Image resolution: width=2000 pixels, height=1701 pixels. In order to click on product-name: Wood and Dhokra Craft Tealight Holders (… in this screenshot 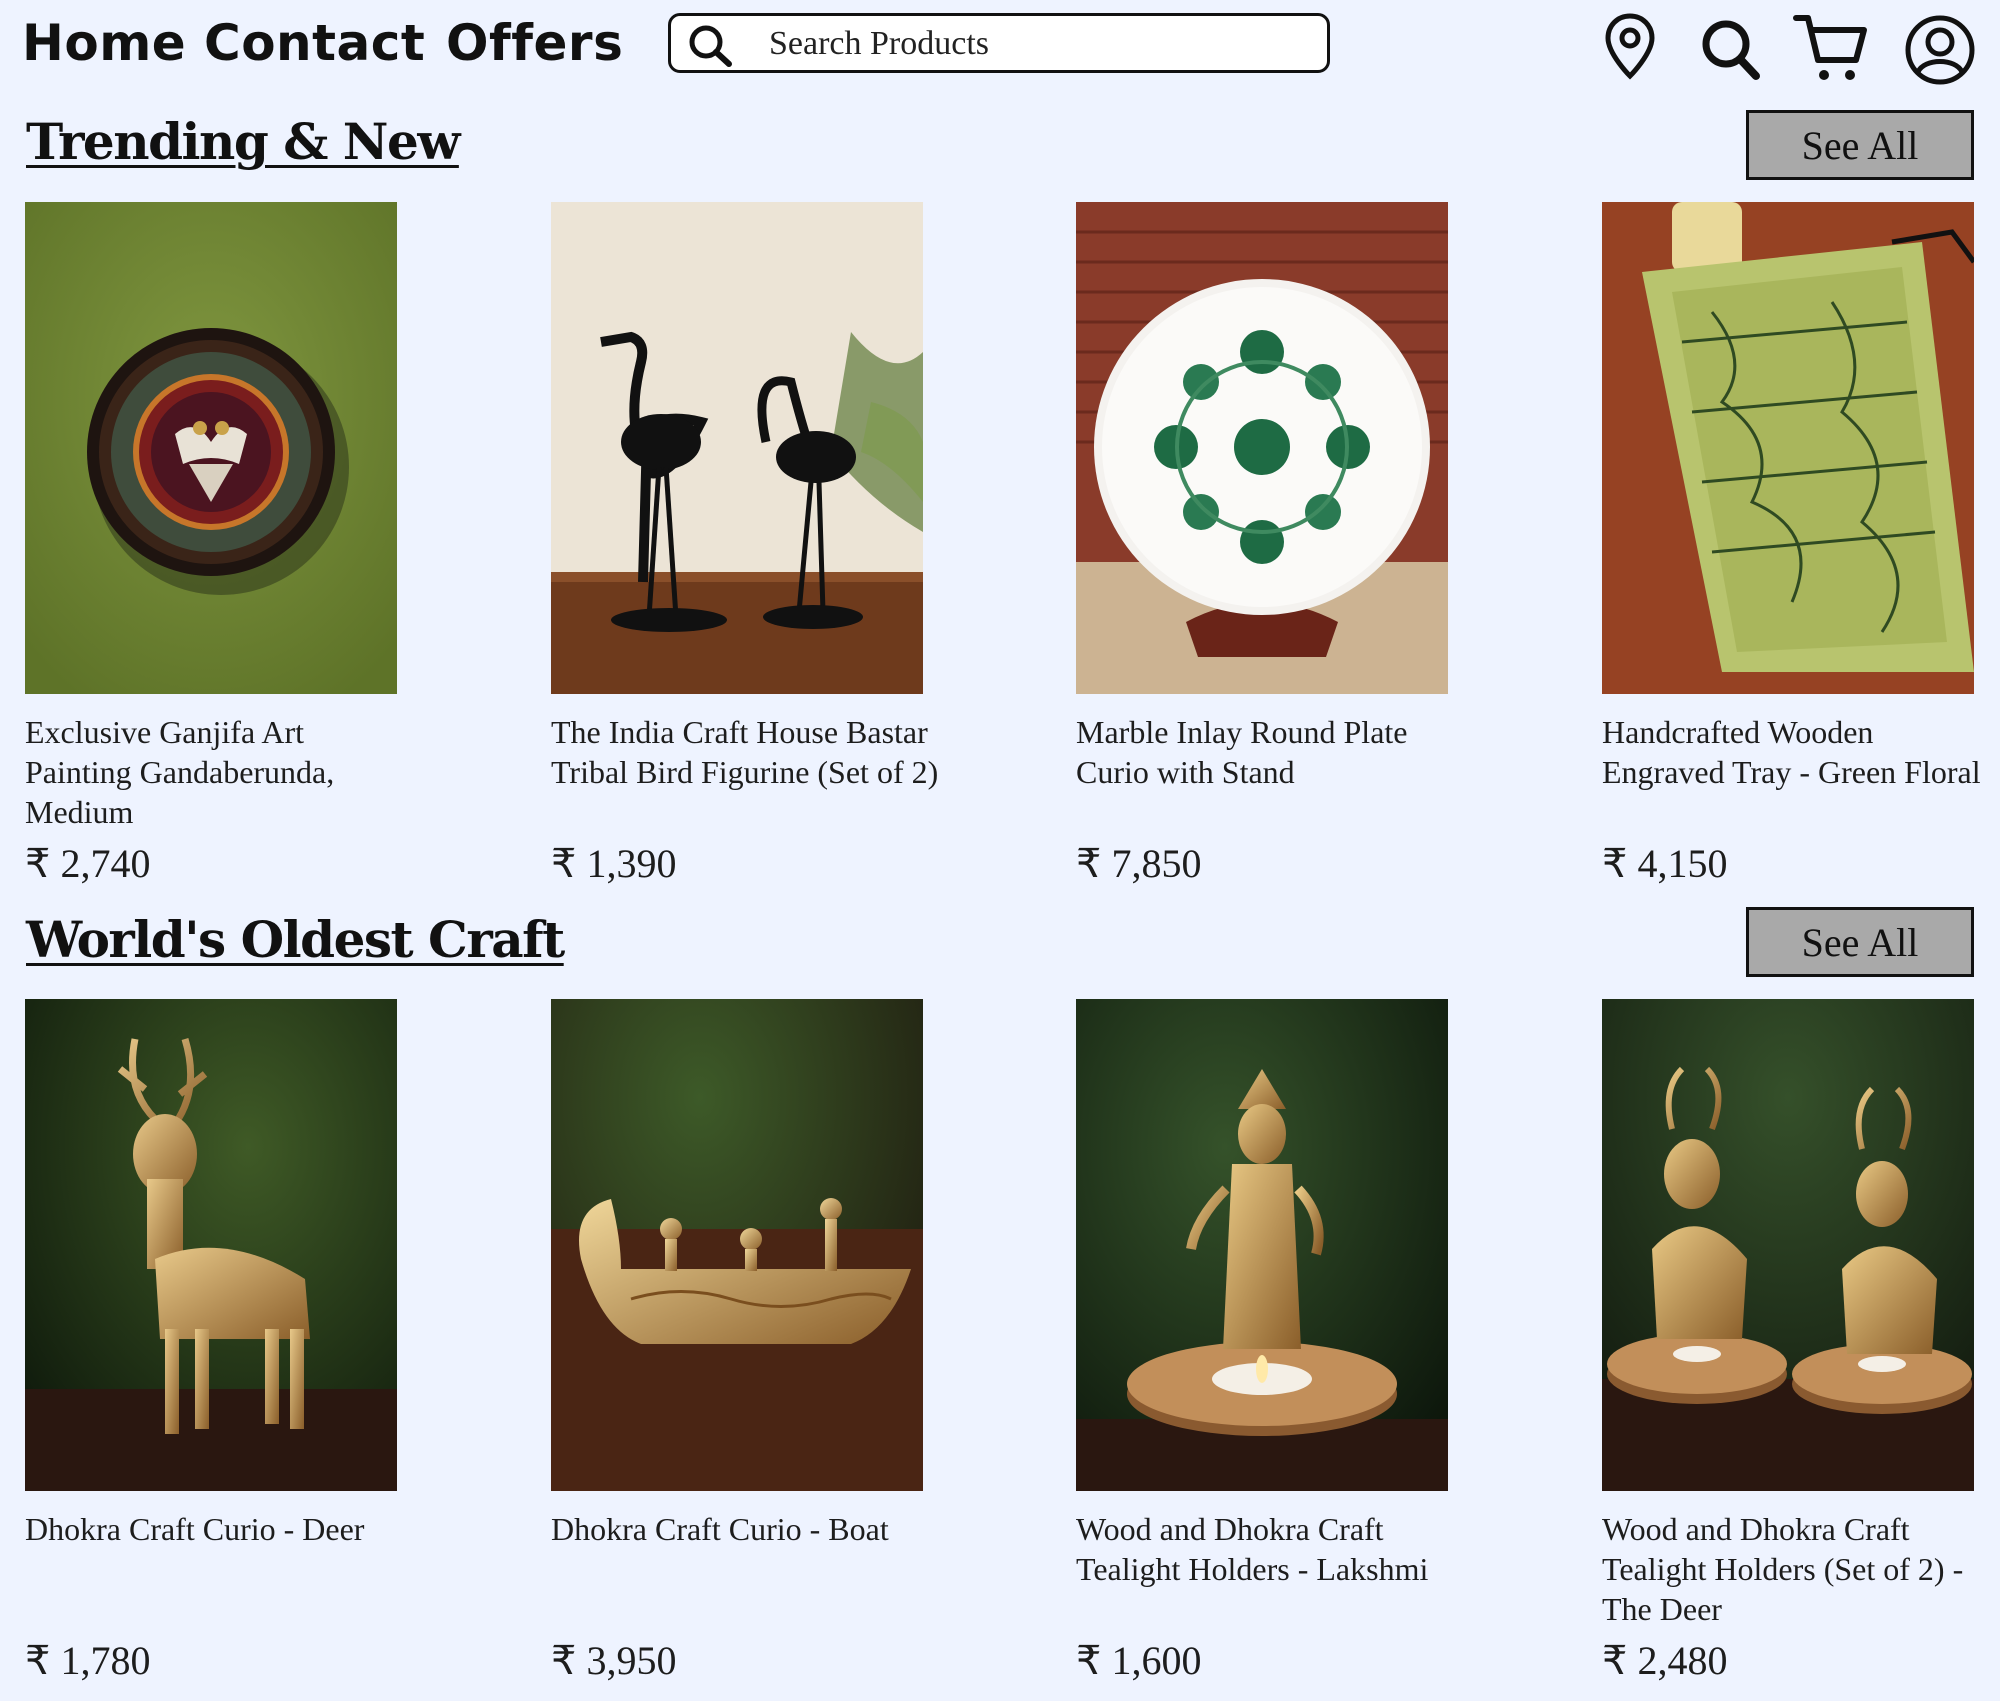, I will do `click(1783, 1569)`.